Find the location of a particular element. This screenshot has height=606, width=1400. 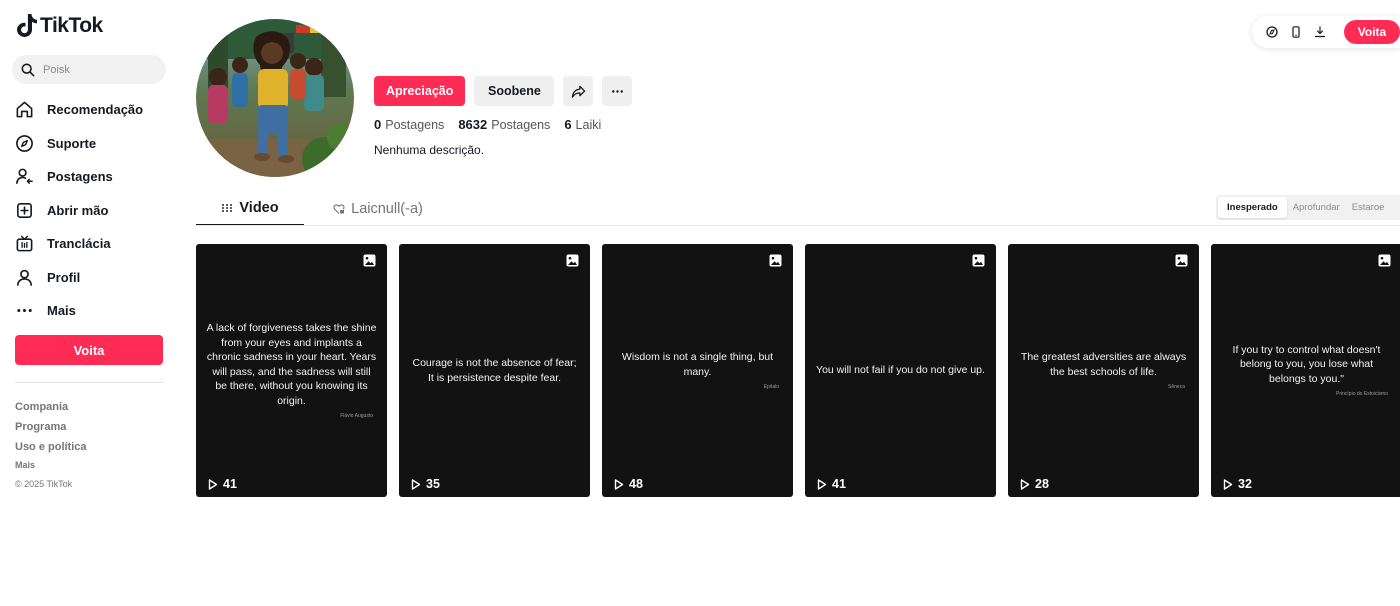

top-toolbar: Voita is located at coordinates (1326, 32).